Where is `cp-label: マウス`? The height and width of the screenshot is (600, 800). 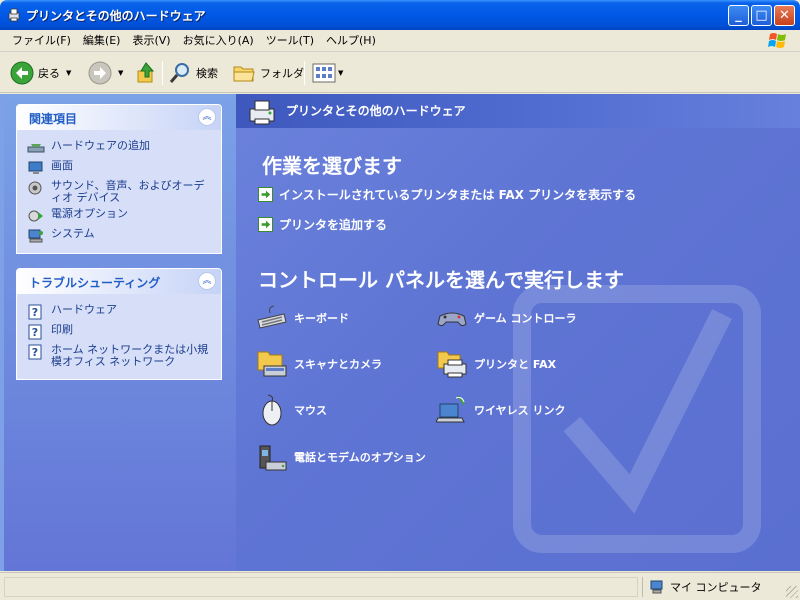
cp-label: マウス is located at coordinates (310, 410).